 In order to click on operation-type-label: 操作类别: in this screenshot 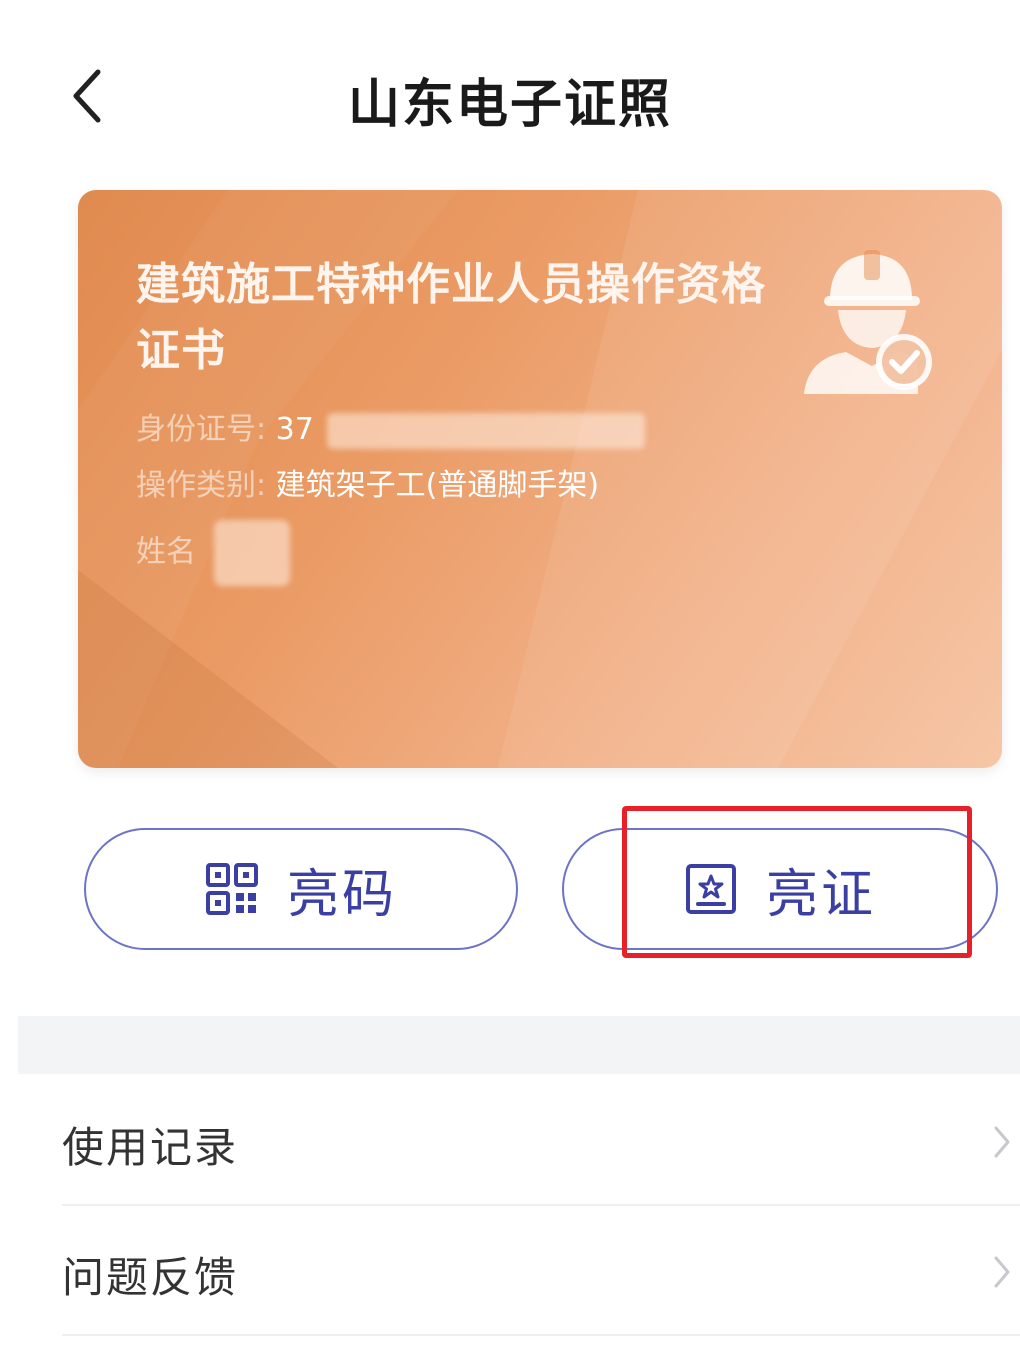, I will do `click(201, 485)`.